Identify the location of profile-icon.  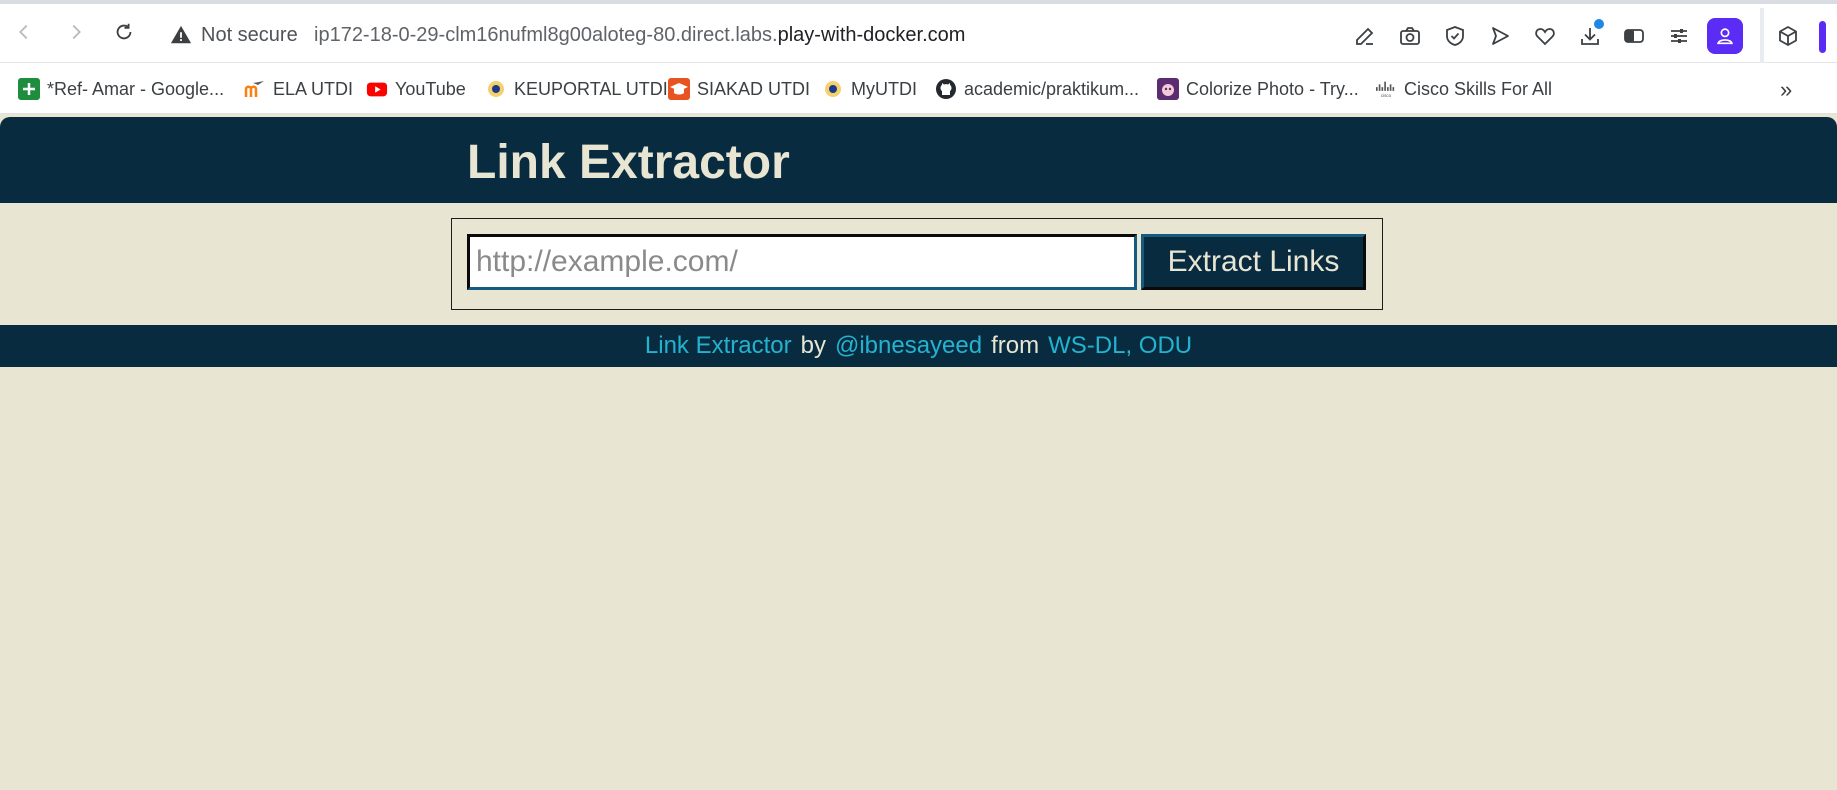
(1725, 36).